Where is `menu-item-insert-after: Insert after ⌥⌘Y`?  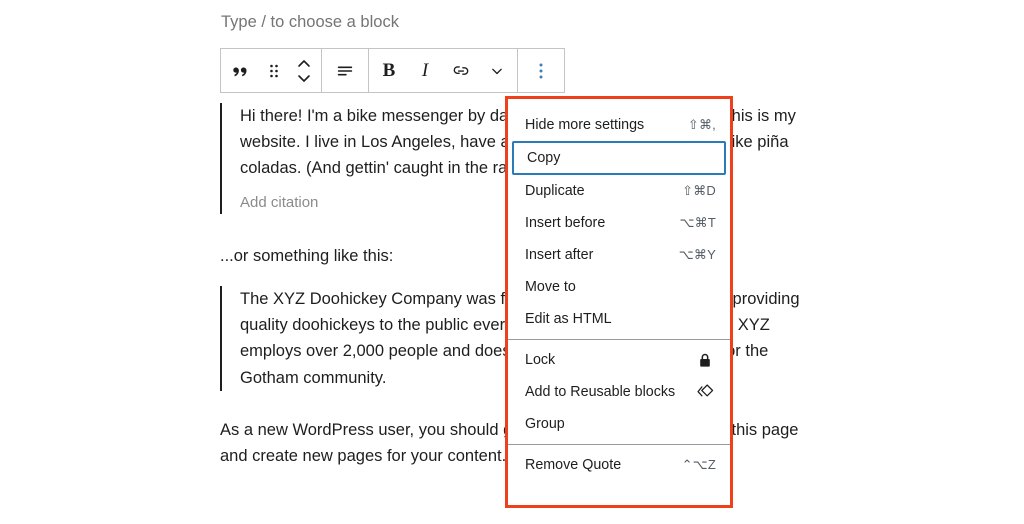 menu-item-insert-after: Insert after ⌥⌘Y is located at coordinates (619, 255).